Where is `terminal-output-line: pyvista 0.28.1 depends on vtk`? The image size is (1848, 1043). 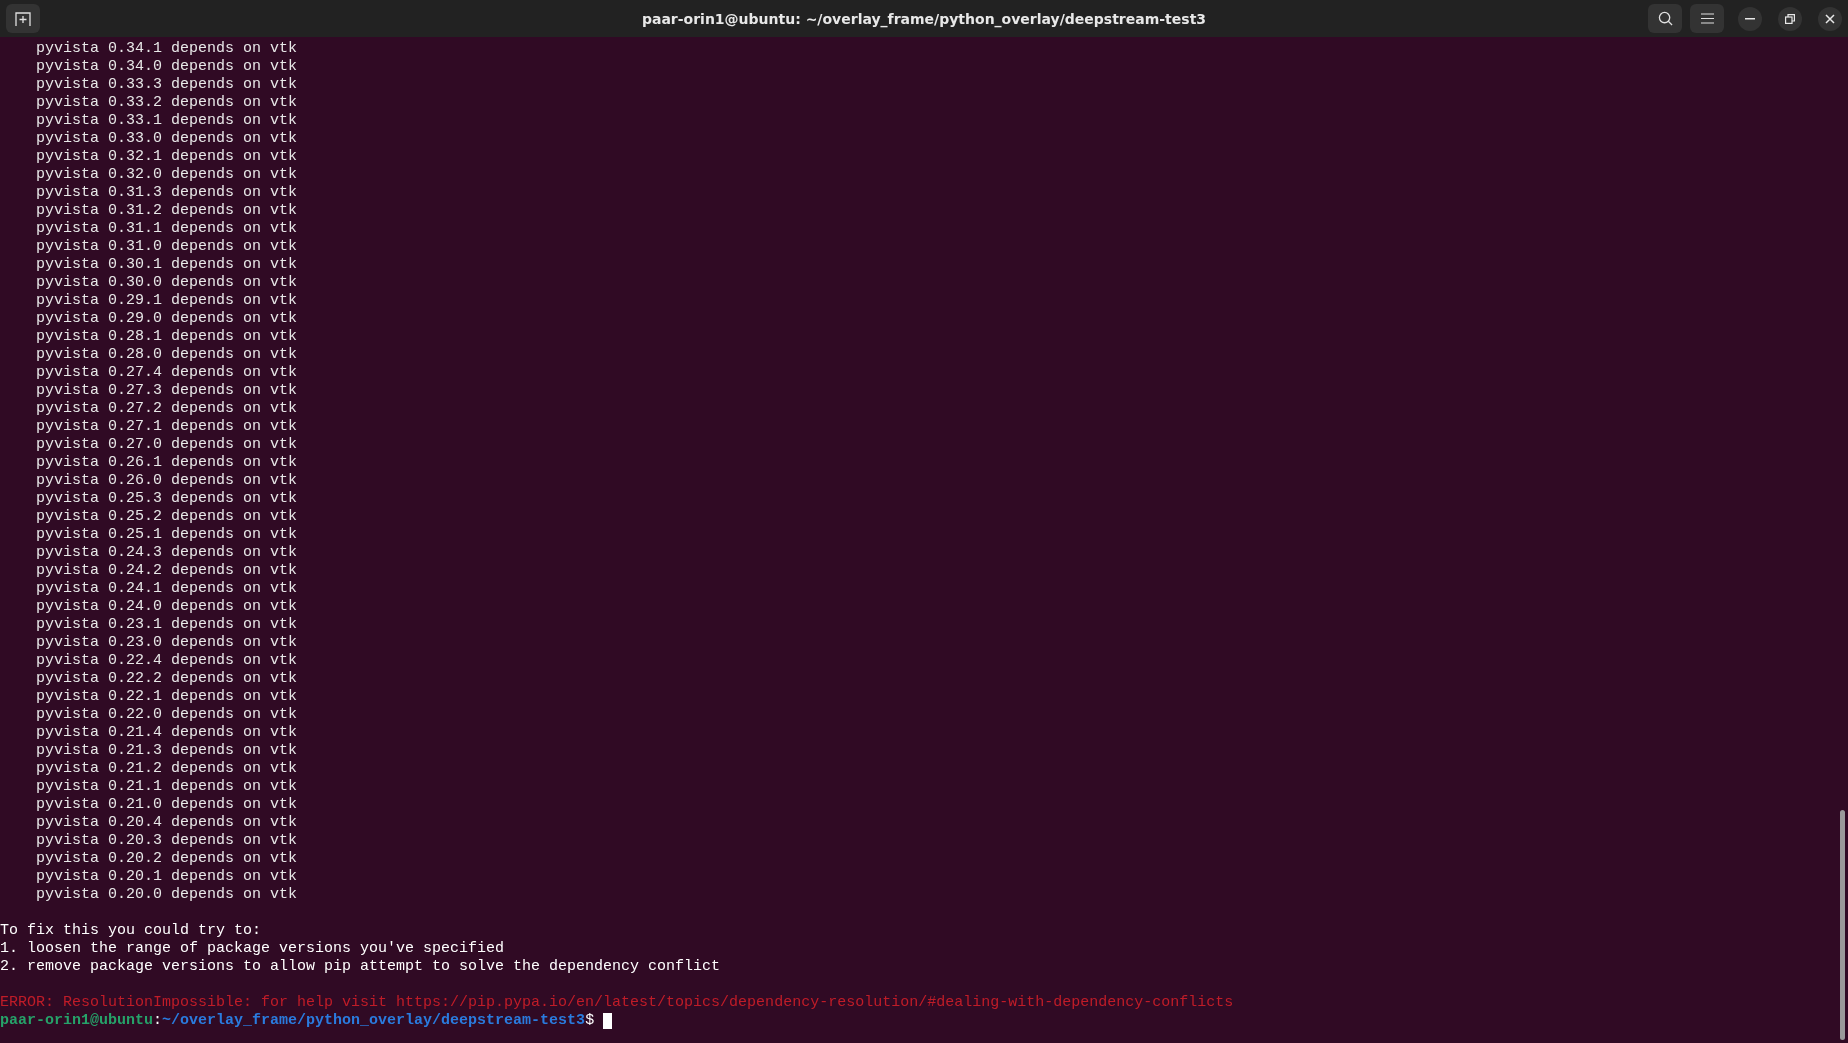
terminal-output-line: pyvista 0.28.1 depends on vtk is located at coordinates (167, 337).